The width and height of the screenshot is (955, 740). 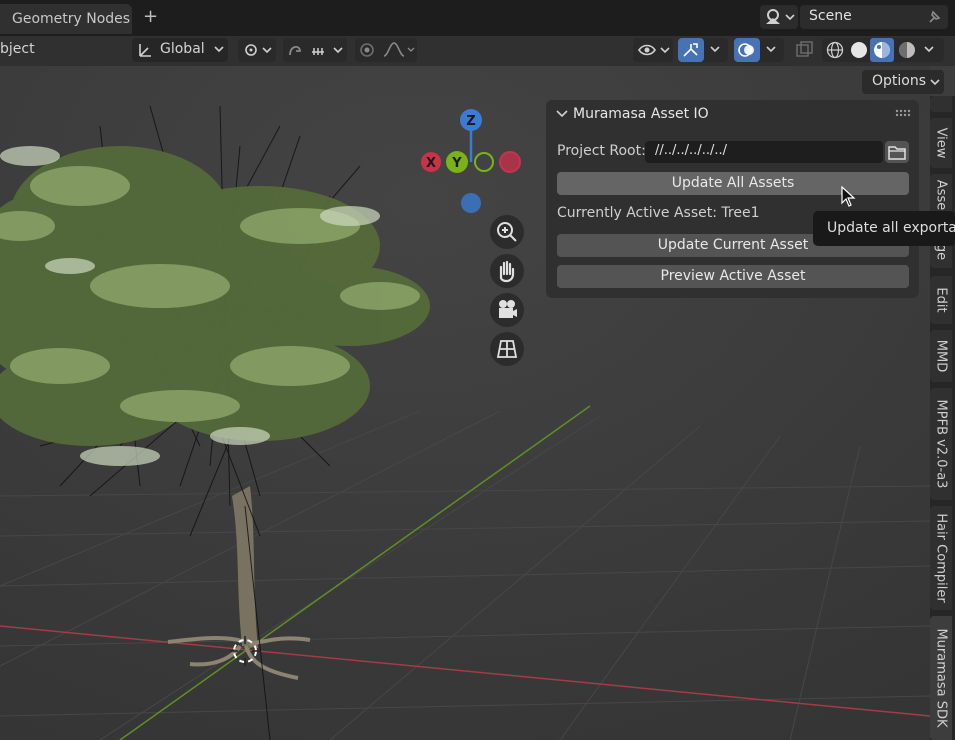 I want to click on panel-title: Muramasa Asset IO, so click(x=641, y=114).